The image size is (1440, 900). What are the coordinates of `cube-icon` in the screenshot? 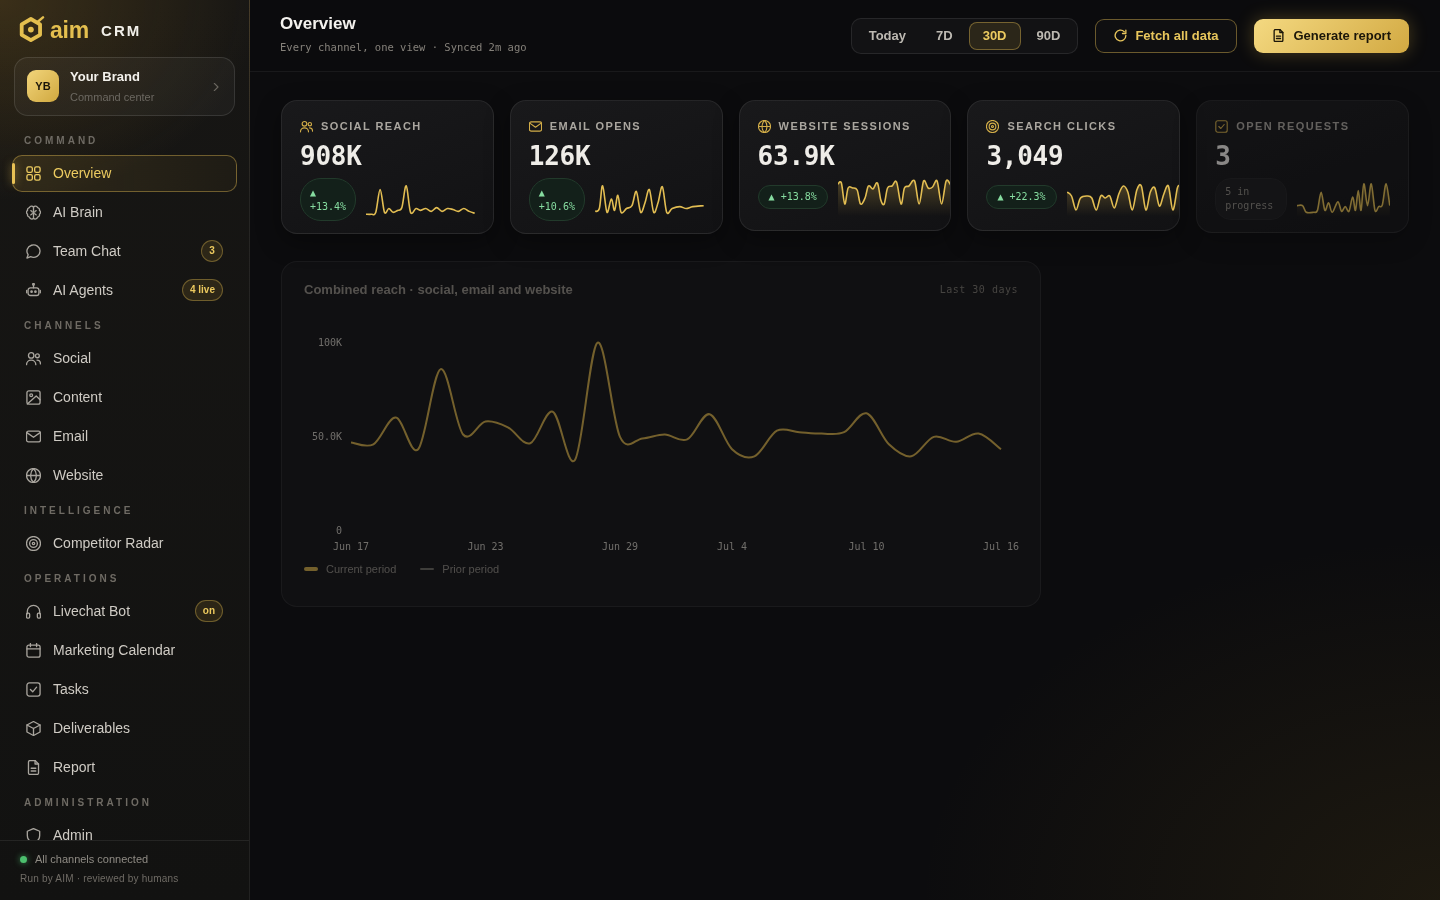 It's located at (33, 728).